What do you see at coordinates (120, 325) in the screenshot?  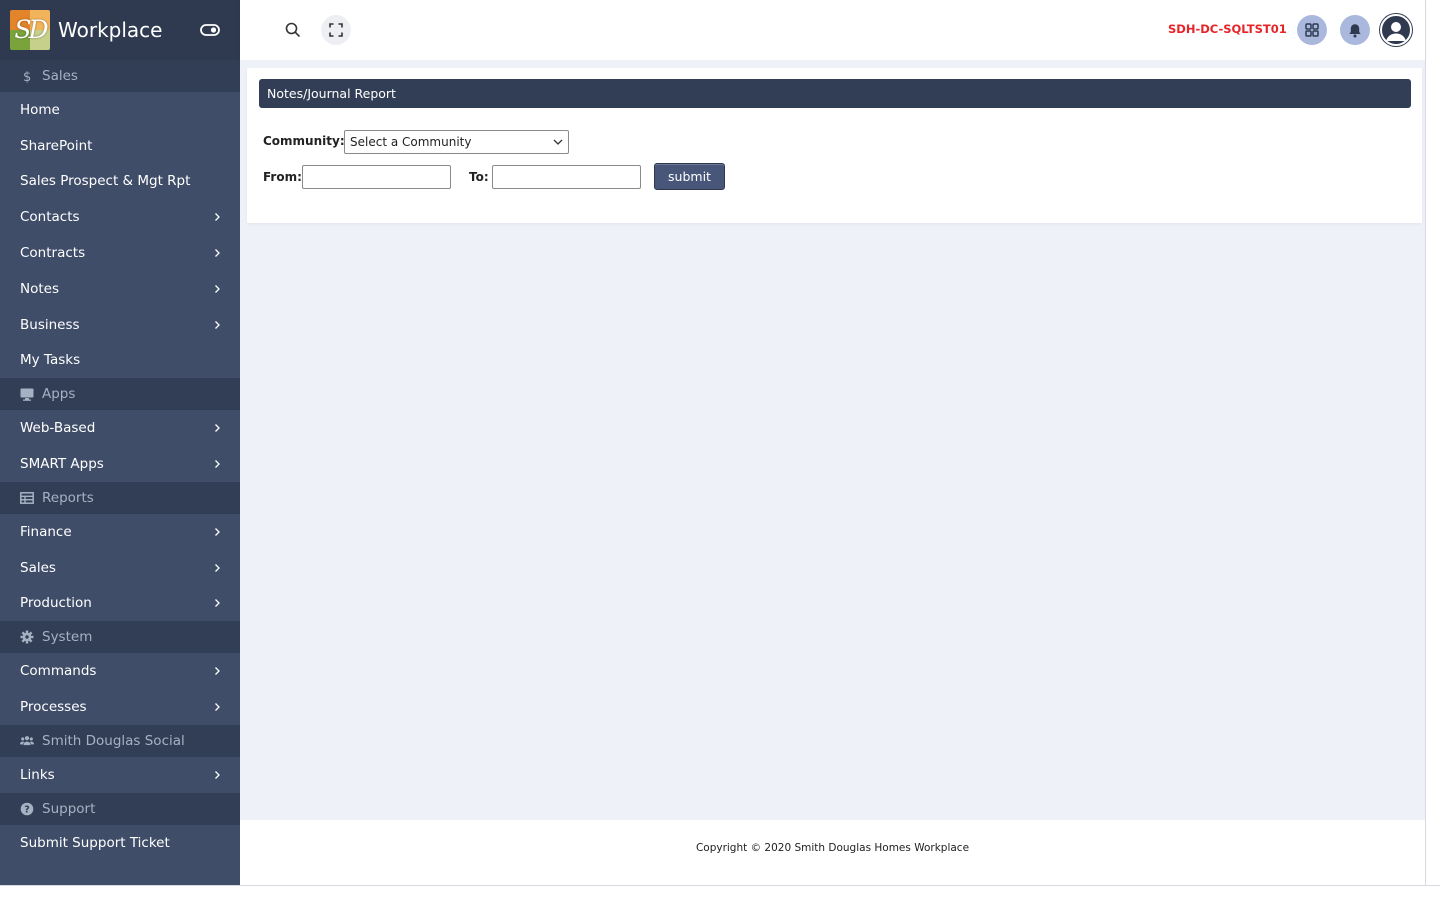 I see `sidebar-item-sales-business: Business` at bounding box center [120, 325].